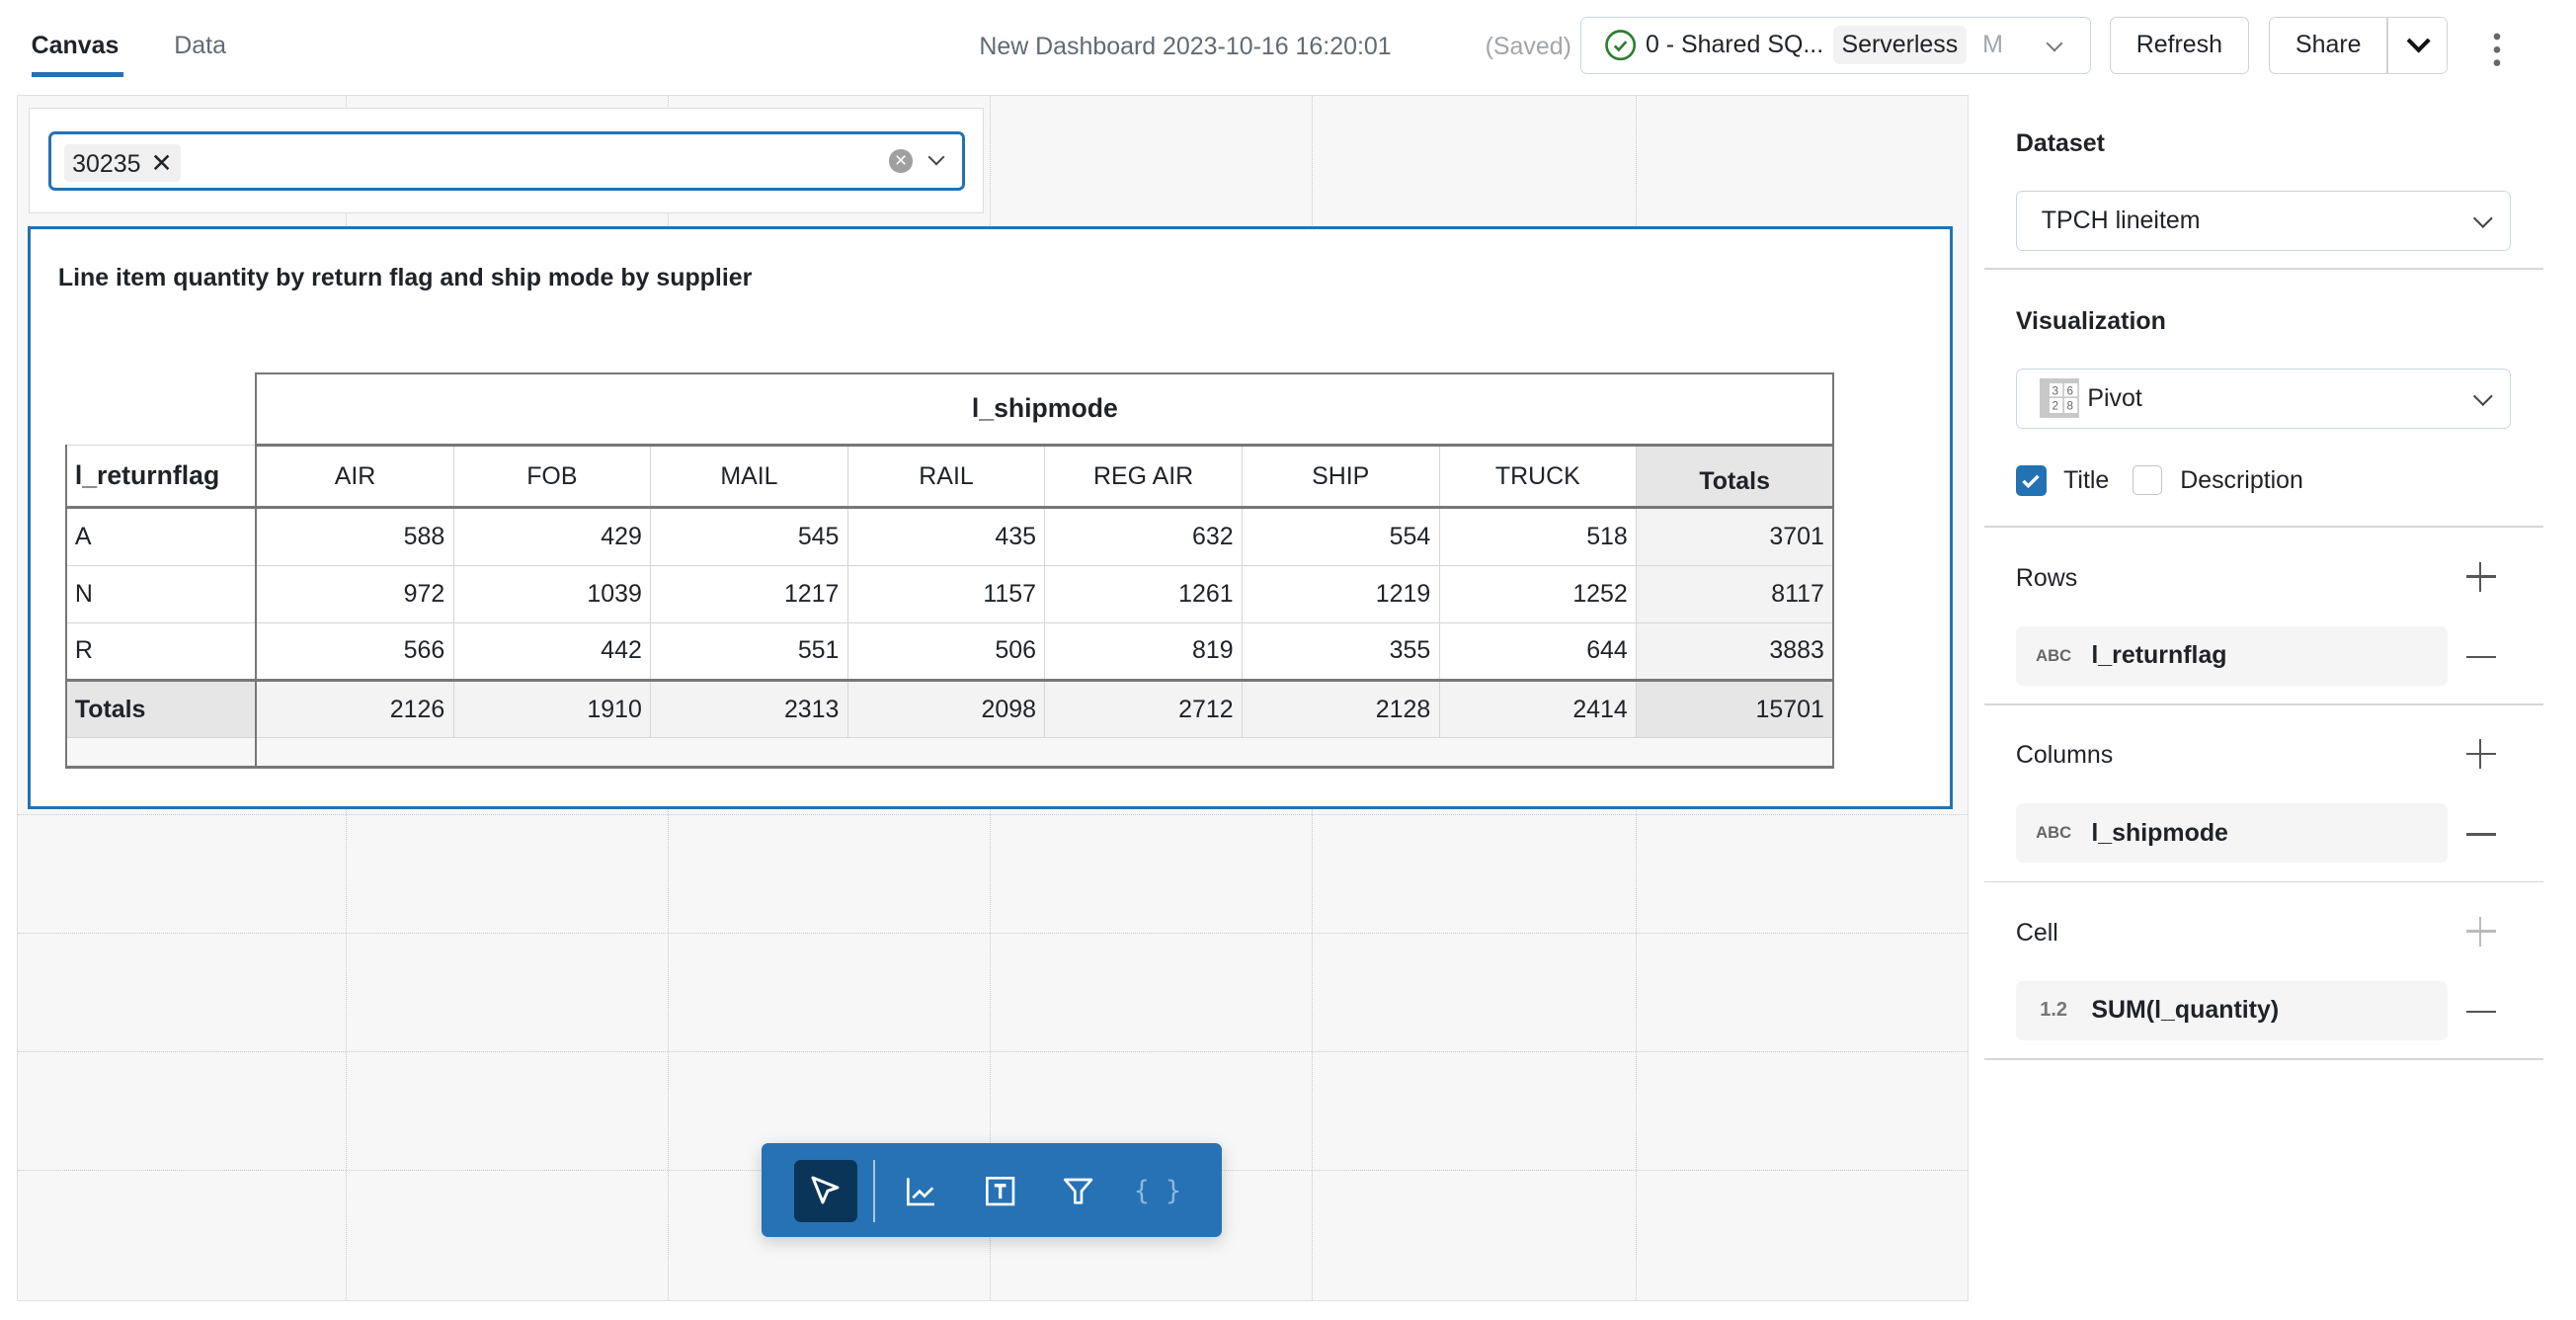 The image size is (2576, 1320). What do you see at coordinates (2086, 481) in the screenshot?
I see `title-checkbox-label: Title` at bounding box center [2086, 481].